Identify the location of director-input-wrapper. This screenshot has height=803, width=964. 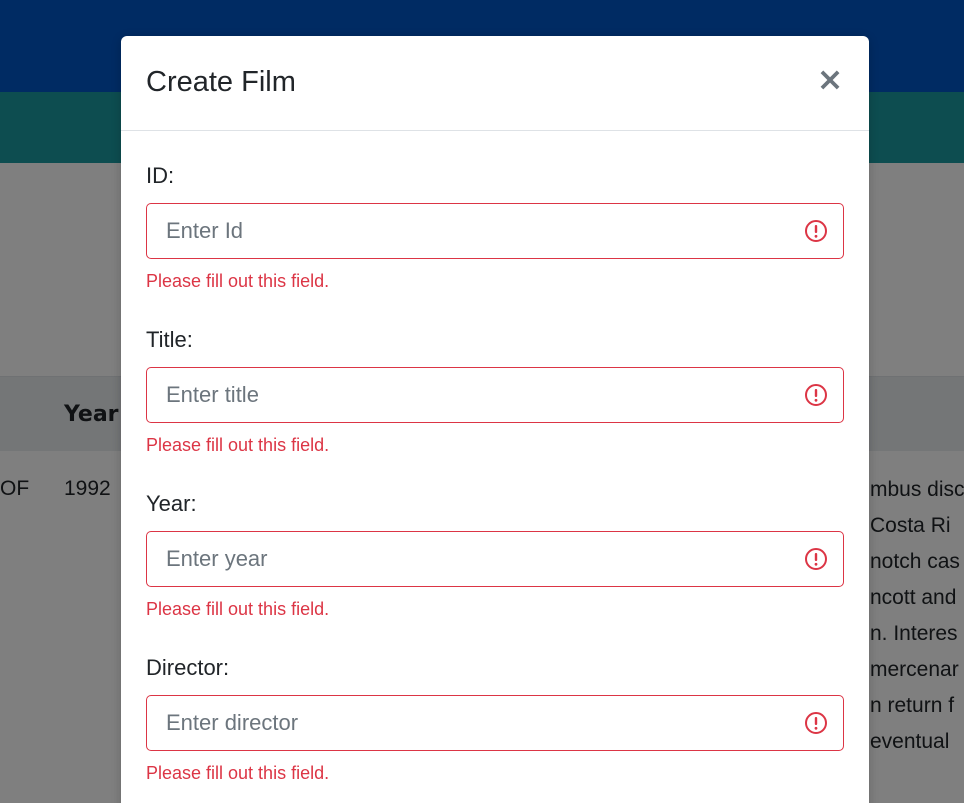
(495, 723).